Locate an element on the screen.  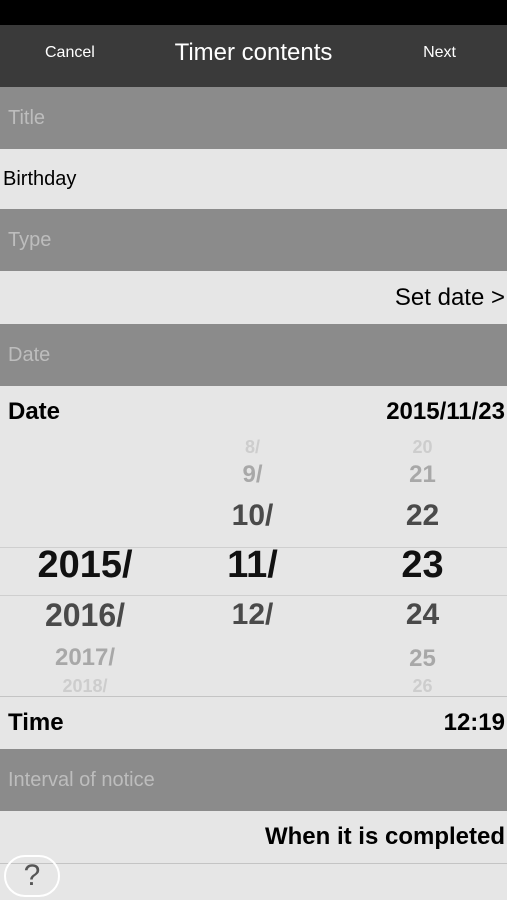
year-option: 2015/ is located at coordinates (85, 565).